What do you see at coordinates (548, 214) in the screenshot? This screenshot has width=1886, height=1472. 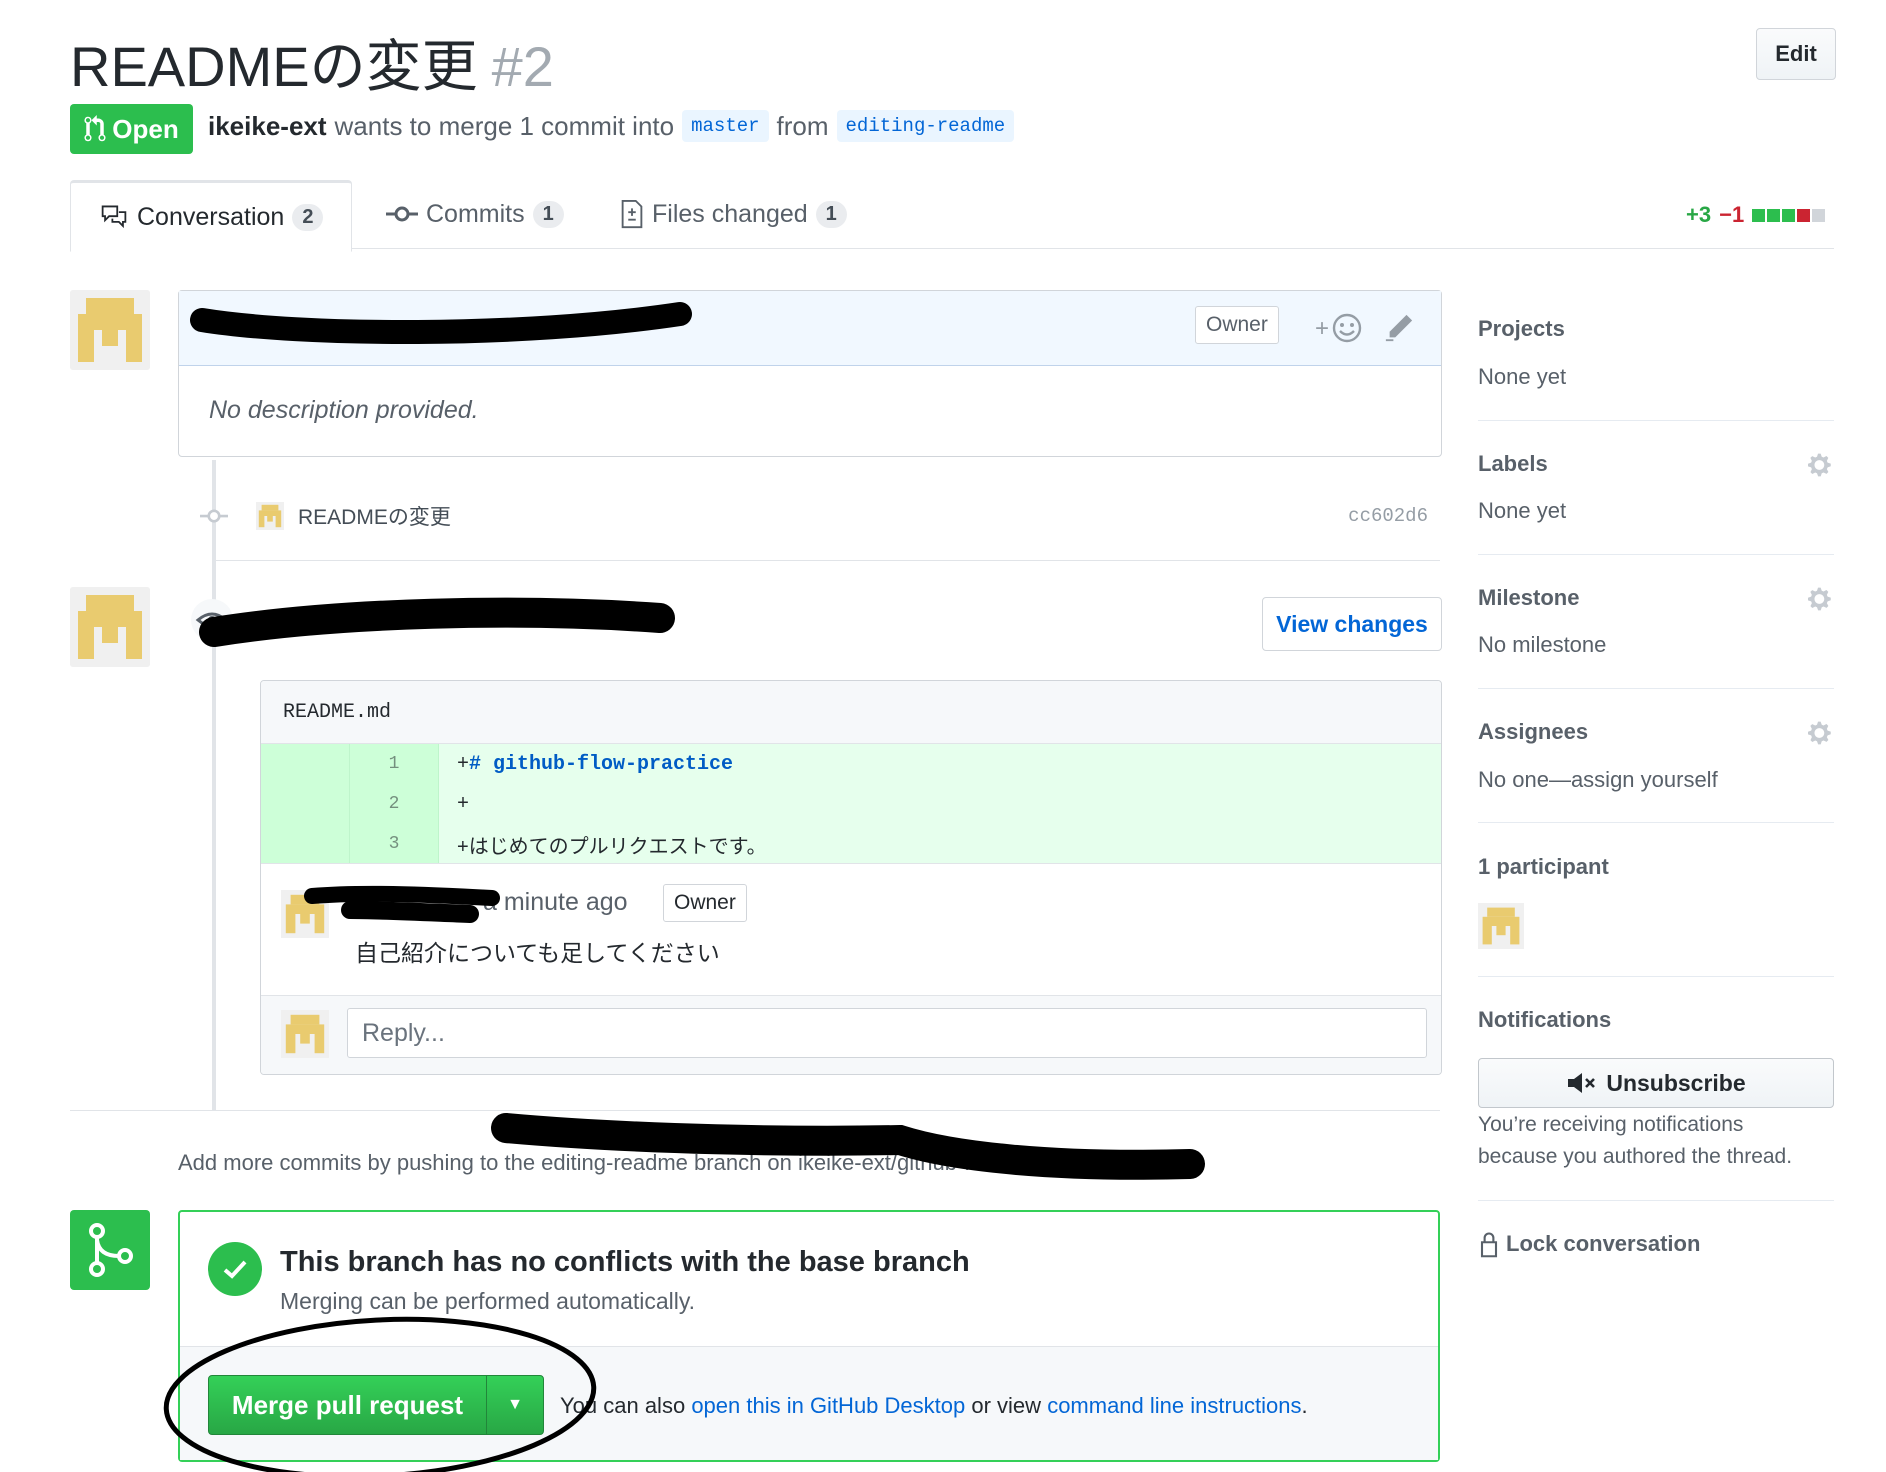 I see `tab-commits-count: 1` at bounding box center [548, 214].